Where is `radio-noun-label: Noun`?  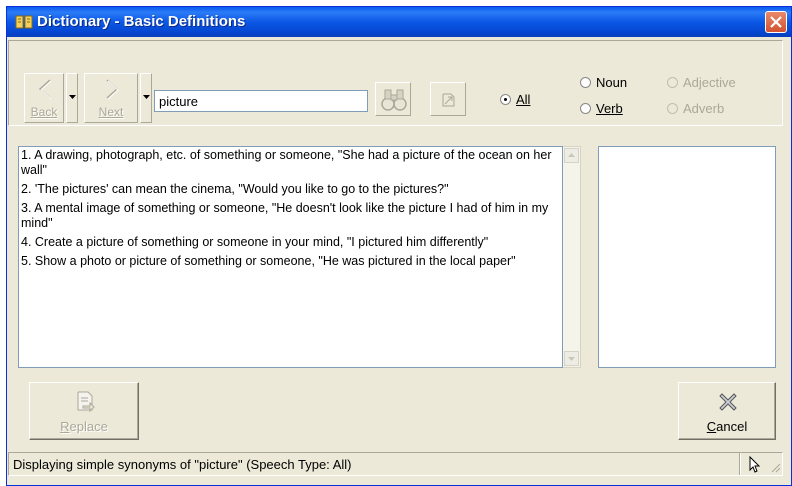
radio-noun-label: Noun is located at coordinates (612, 82).